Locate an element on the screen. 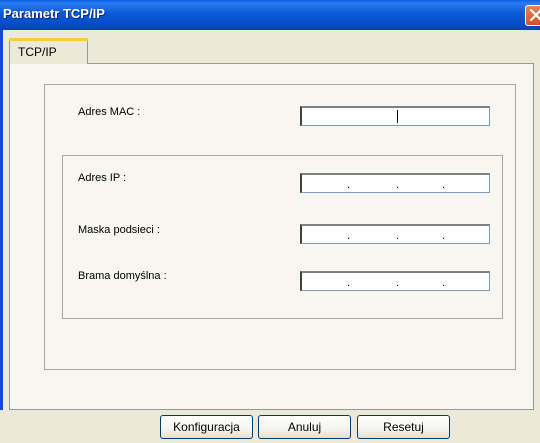  close-icon is located at coordinates (534, 15).